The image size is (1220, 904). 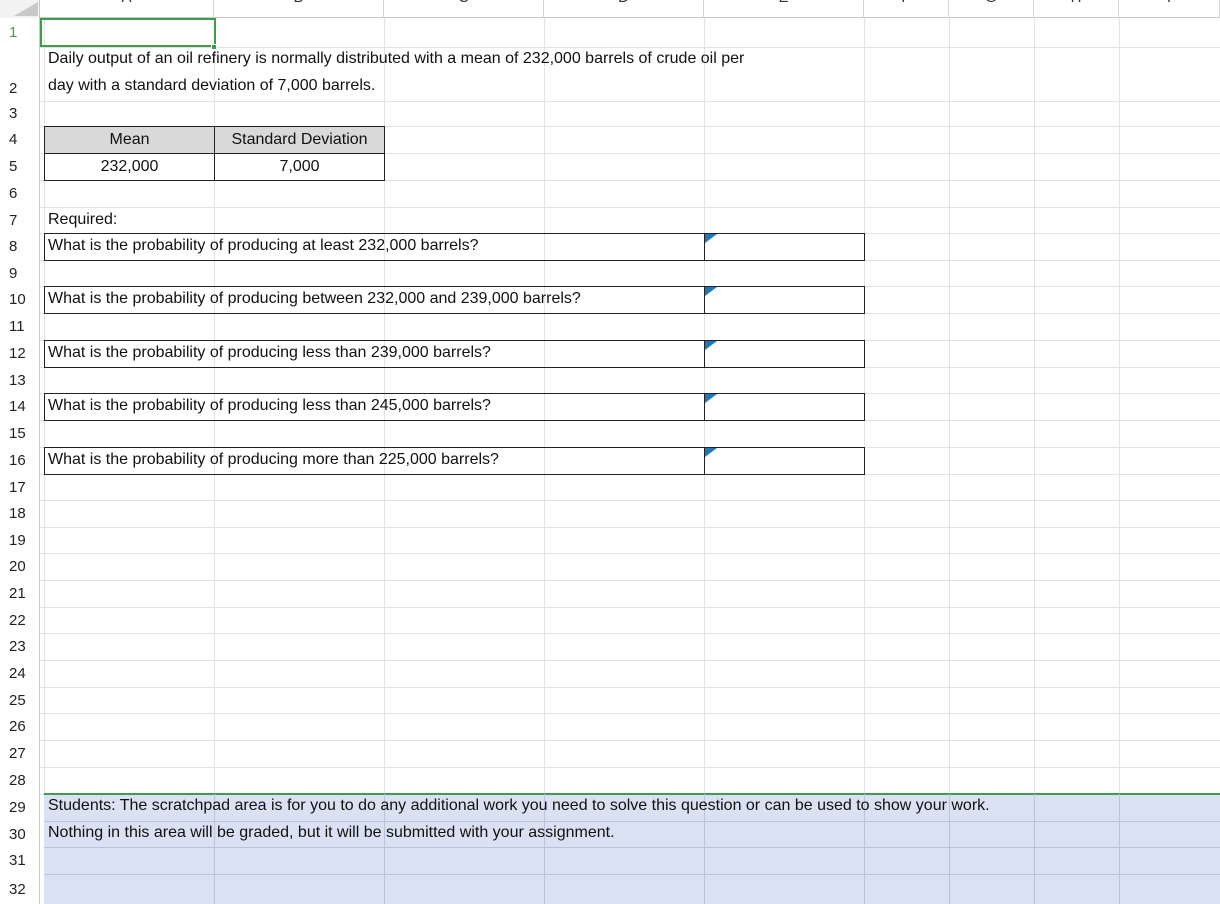 I want to click on column-header-a: A, so click(x=127, y=9).